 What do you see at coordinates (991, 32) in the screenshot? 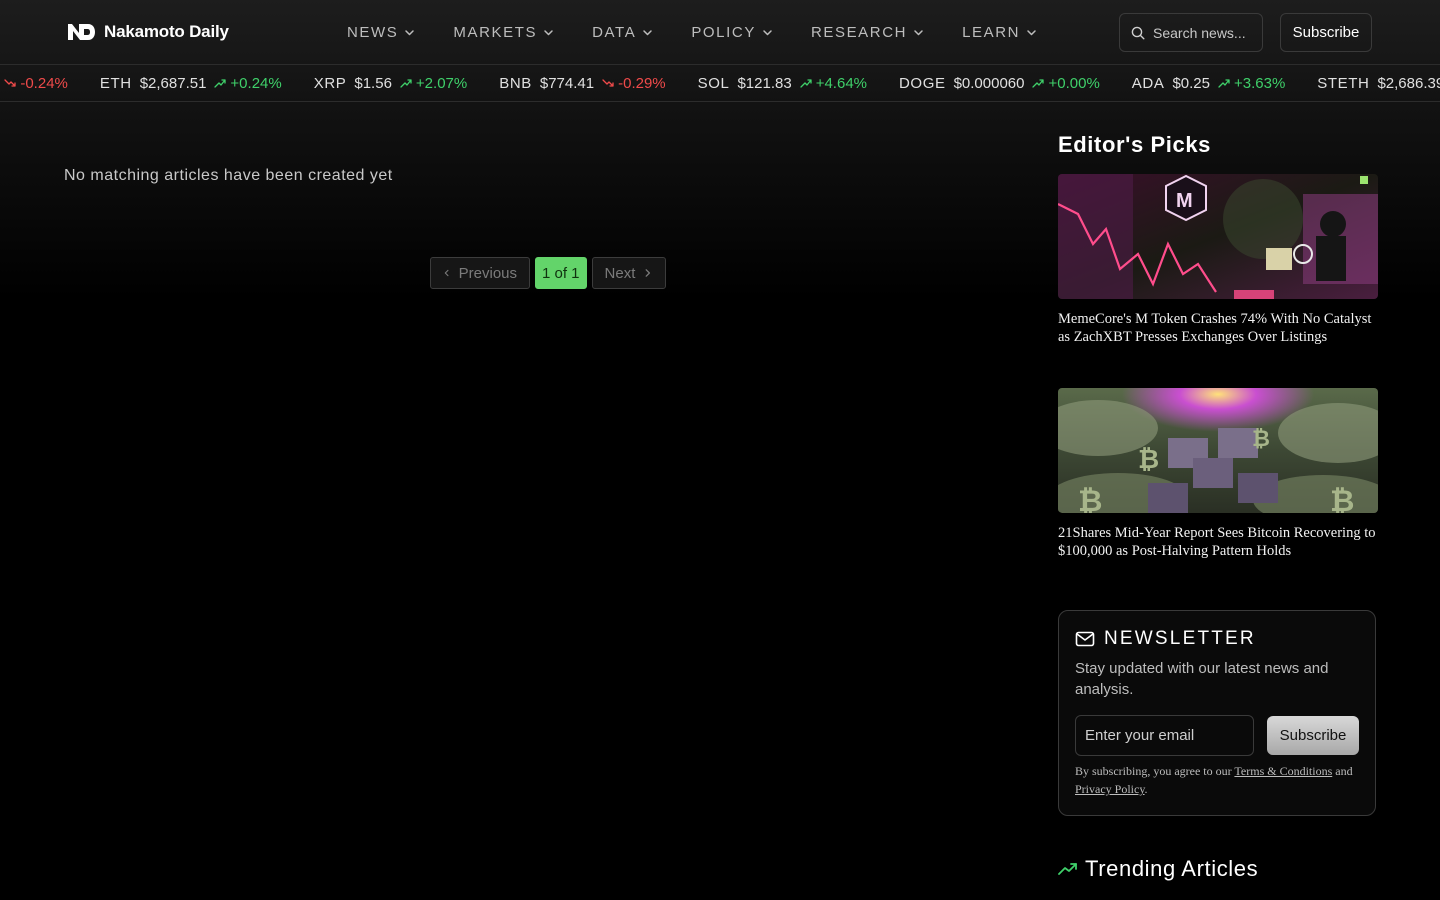
I see `nav-item-label: LEARN` at bounding box center [991, 32].